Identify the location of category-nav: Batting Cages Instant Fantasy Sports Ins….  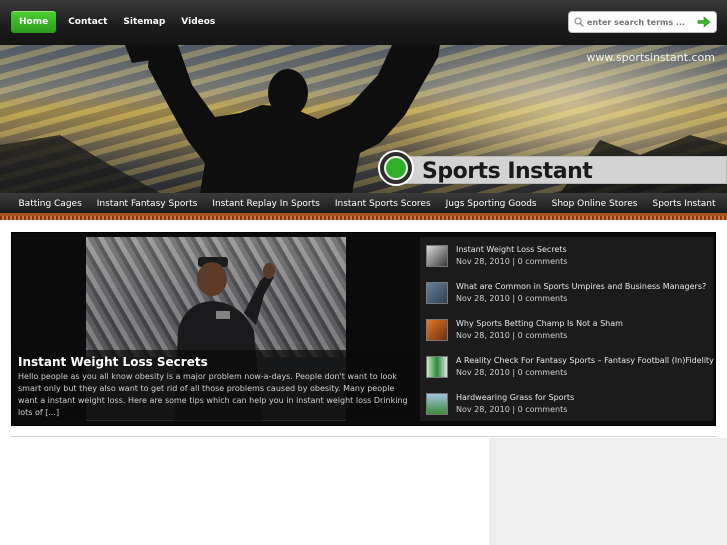
(363, 204).